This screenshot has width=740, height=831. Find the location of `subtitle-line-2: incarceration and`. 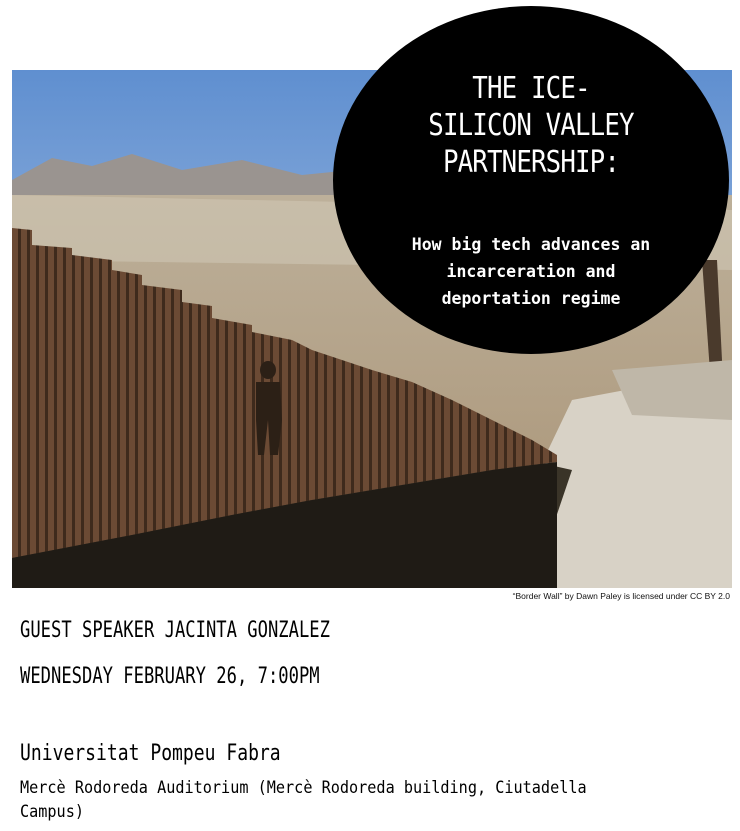

subtitle-line-2: incarceration and is located at coordinates (531, 271).